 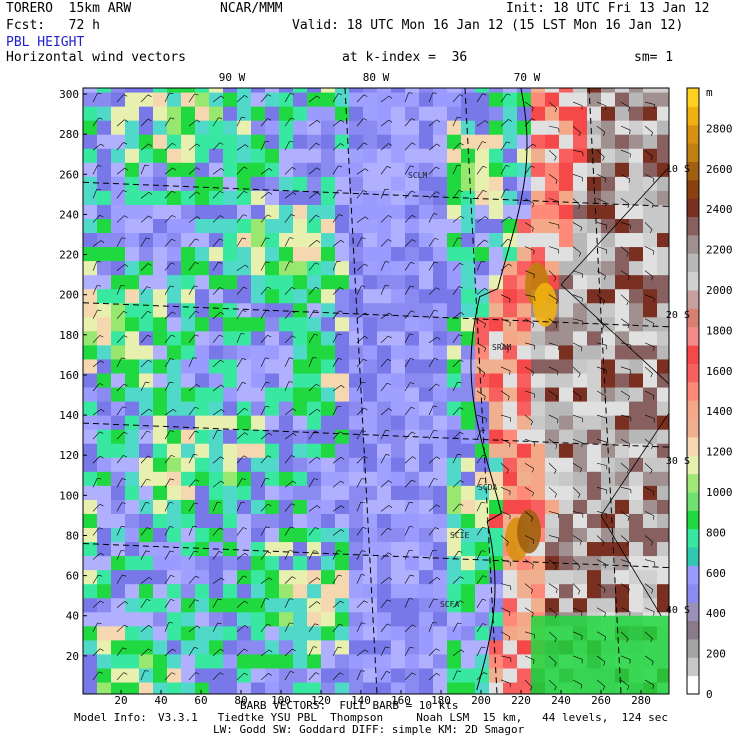 What do you see at coordinates (719, 169) in the screenshot?
I see `colorbar-label: 2600` at bounding box center [719, 169].